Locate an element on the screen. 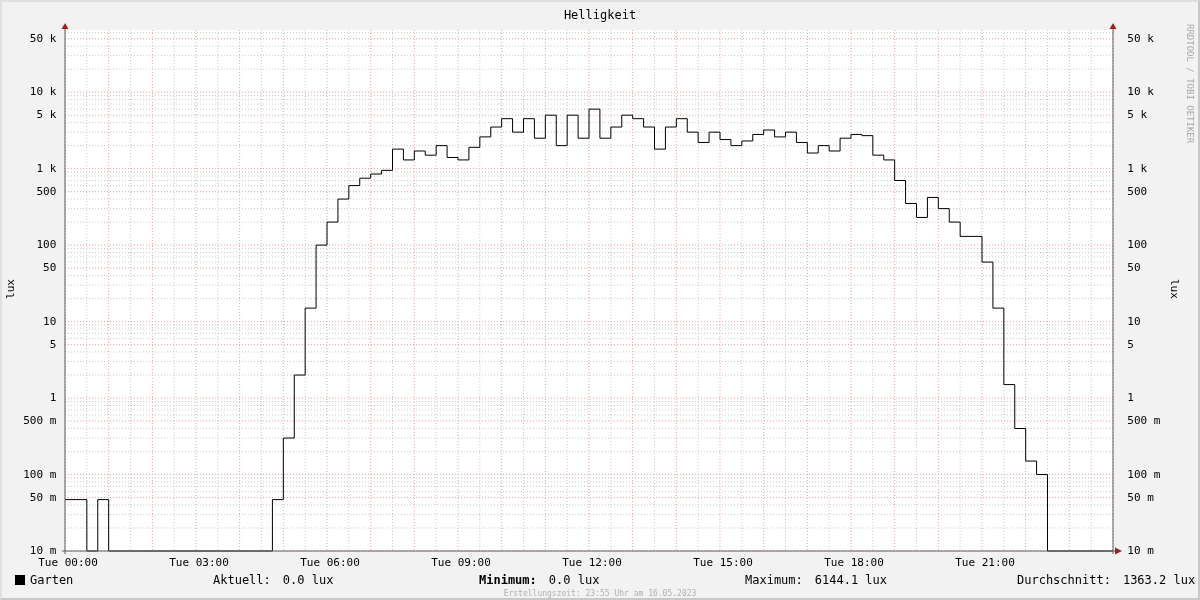  tick-label: Tue 15:00 is located at coordinates (723, 562).